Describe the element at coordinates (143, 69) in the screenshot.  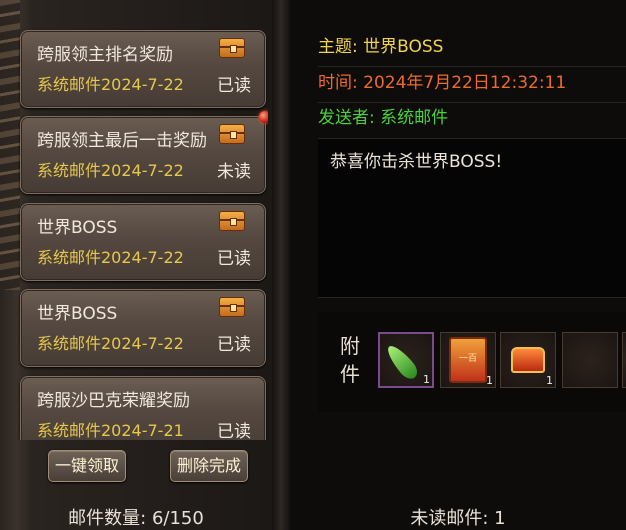
I see `mail-item: 跨服领主排名奖励 系统邮件2024-7-22 已读` at that location.